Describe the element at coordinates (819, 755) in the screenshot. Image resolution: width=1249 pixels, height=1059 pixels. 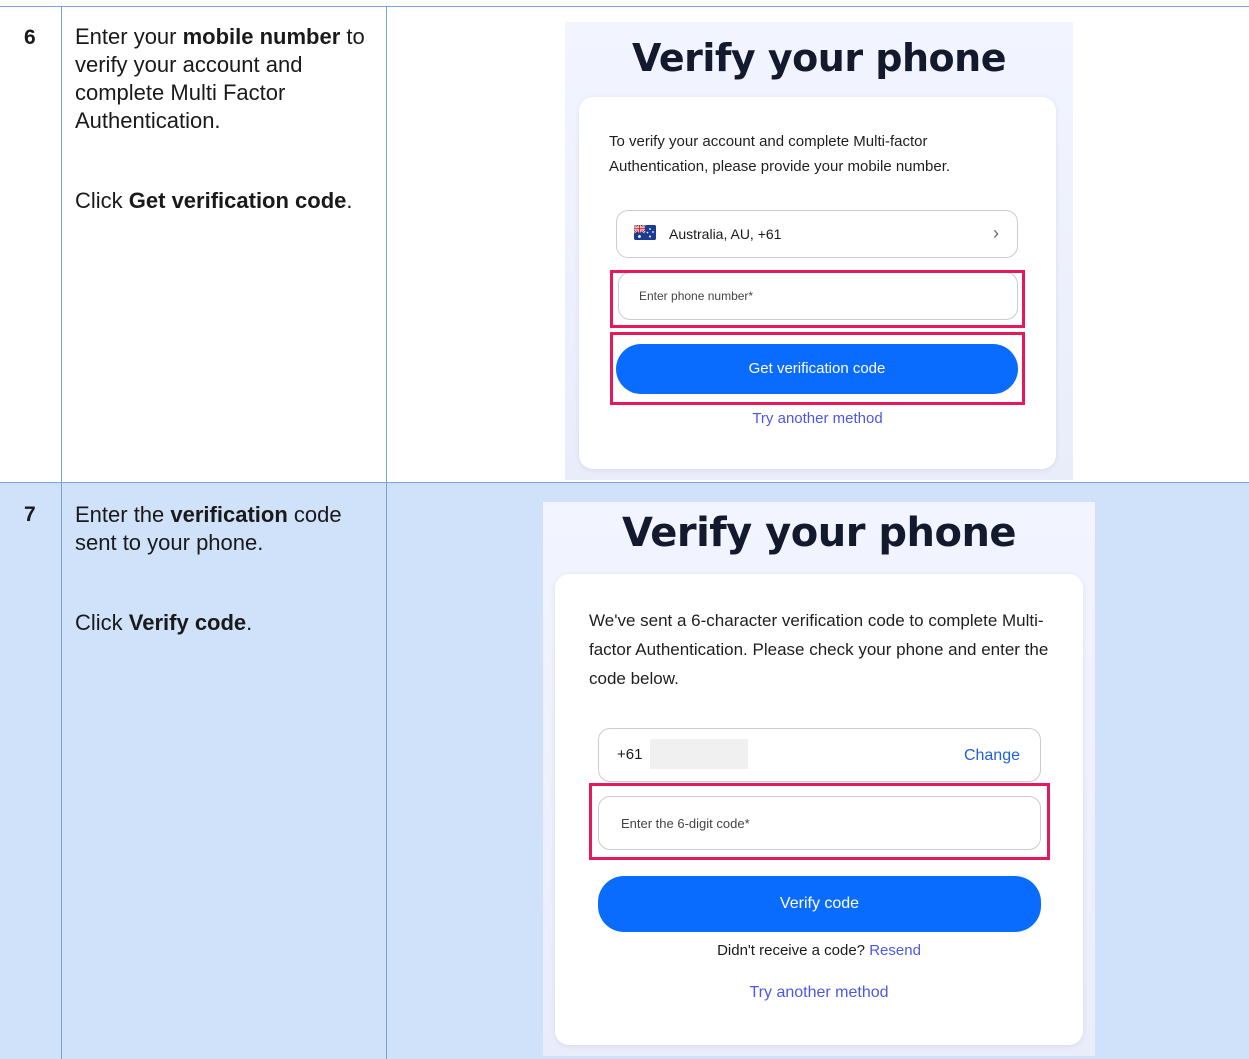
I see `phone-display-field: +61 Change` at that location.